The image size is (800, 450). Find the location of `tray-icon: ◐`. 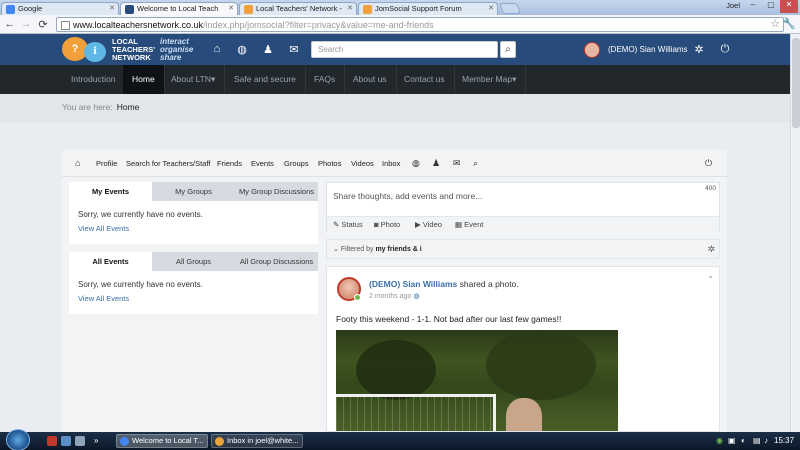

tray-icon: ◐ is located at coordinates (743, 440).